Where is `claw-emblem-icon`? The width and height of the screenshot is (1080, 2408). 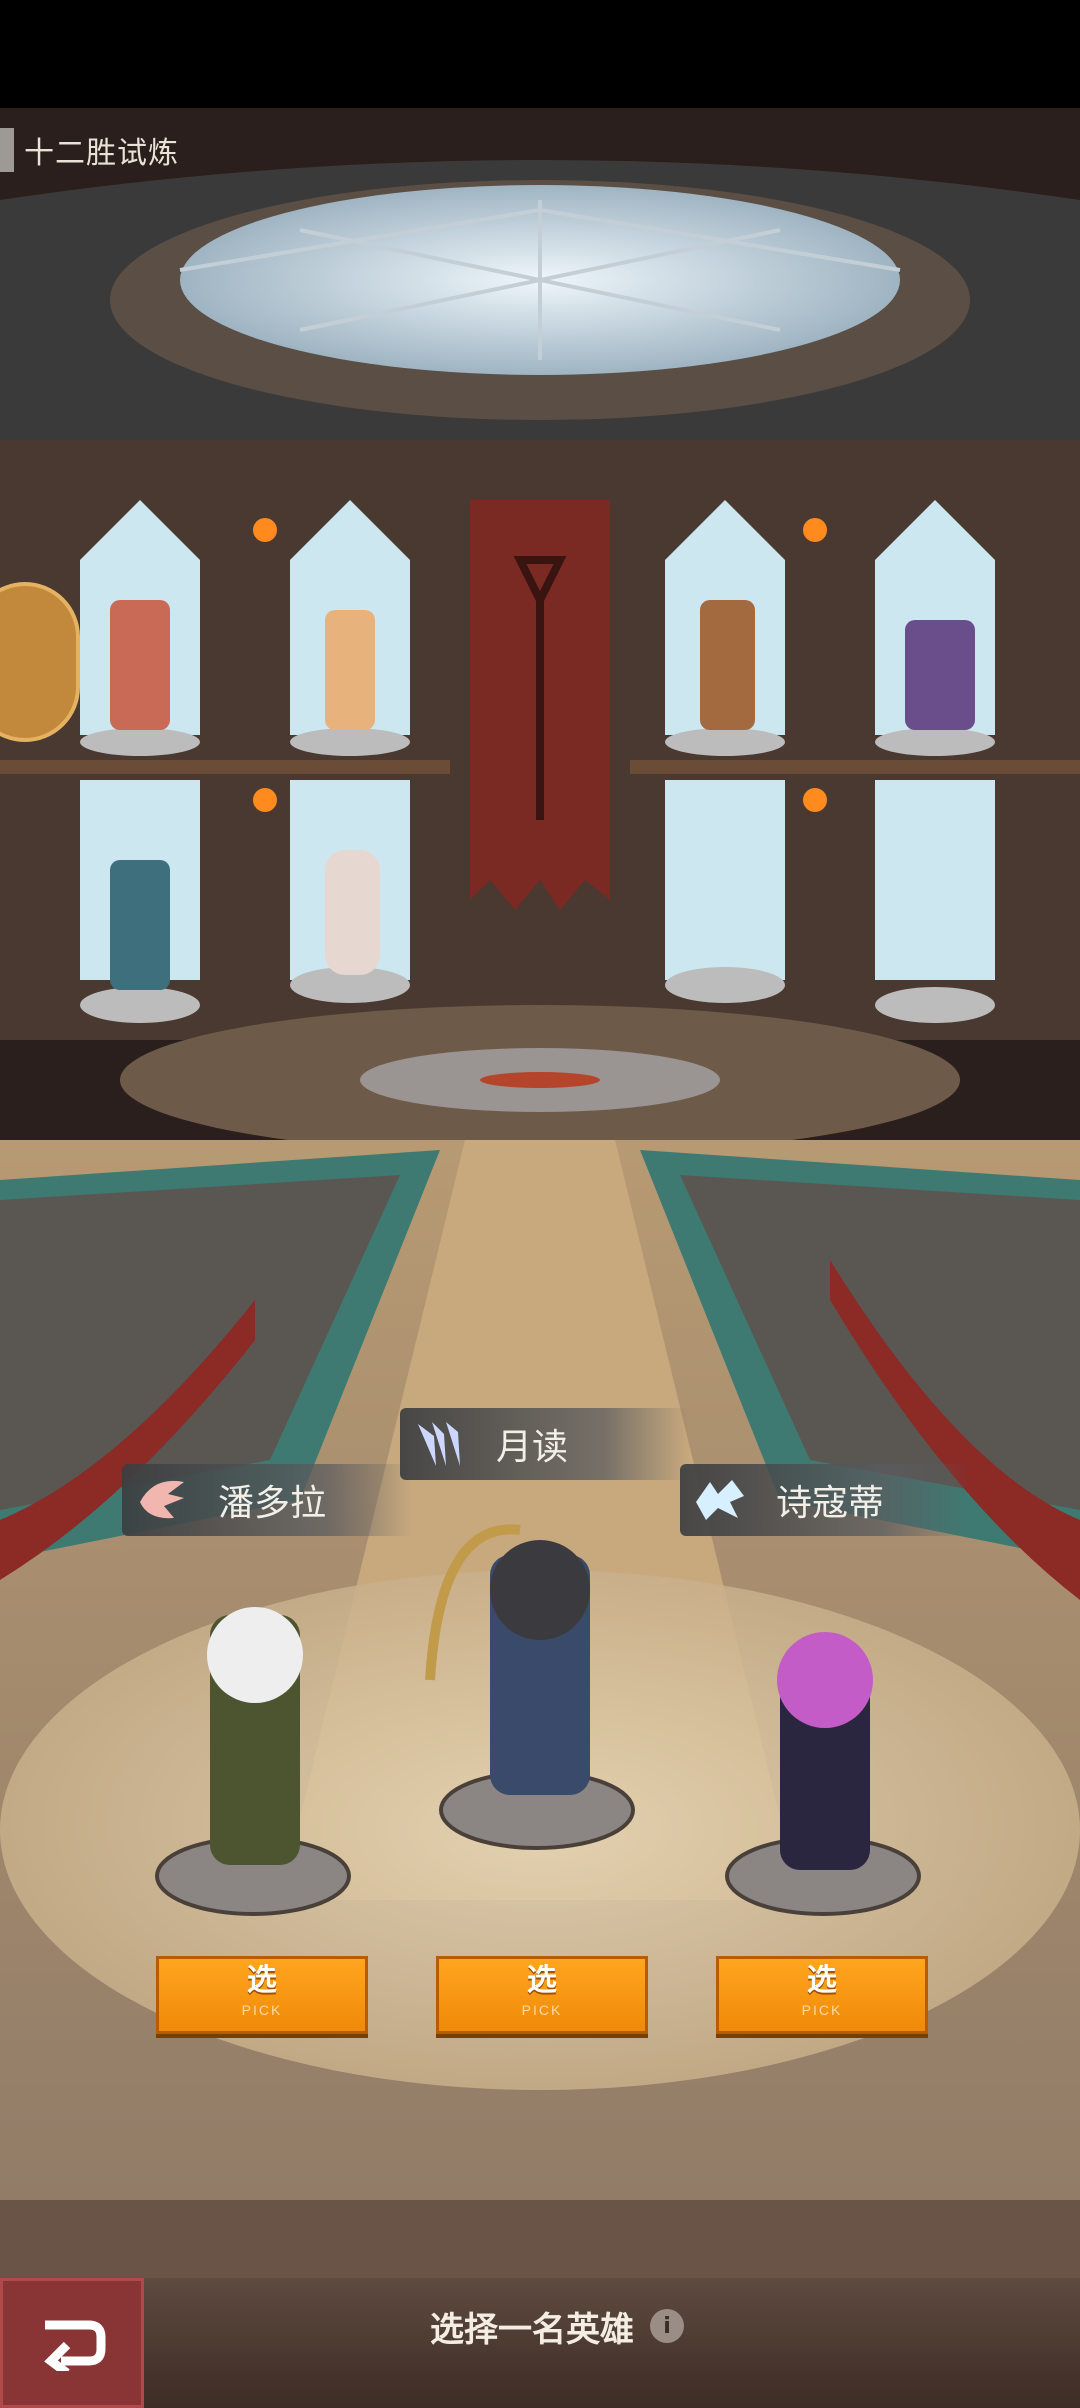
claw-emblem-icon is located at coordinates (162, 1500).